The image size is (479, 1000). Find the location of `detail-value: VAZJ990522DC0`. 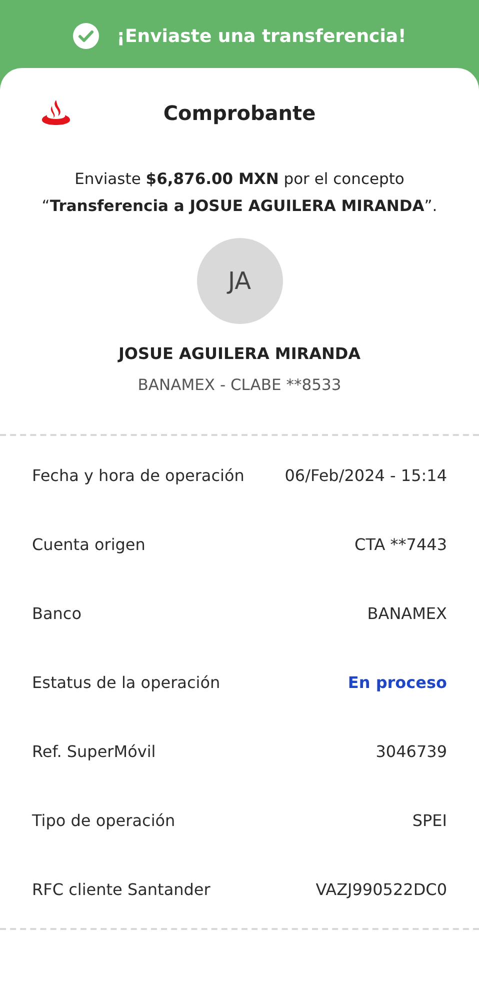

detail-value: VAZJ990522DC0 is located at coordinates (381, 889).